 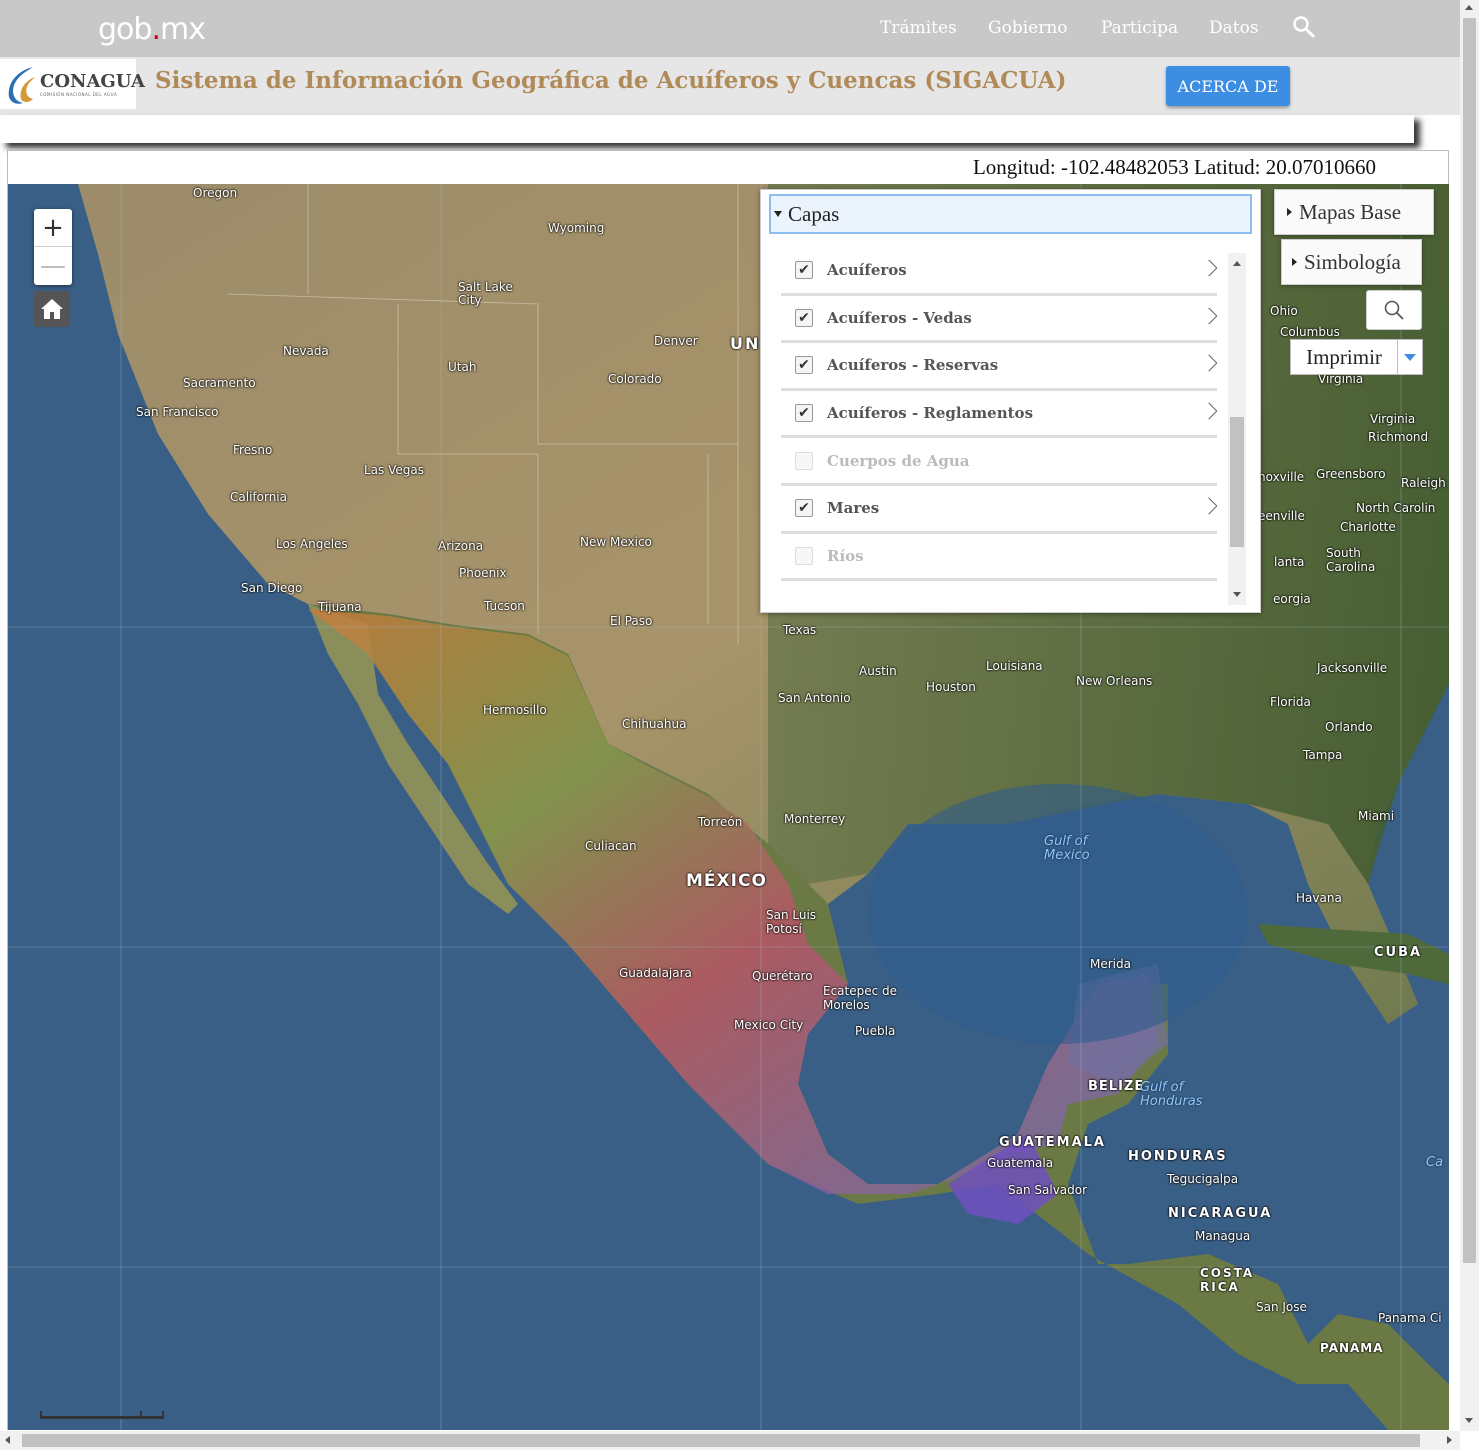 I want to click on map-label: California, so click(x=258, y=497).